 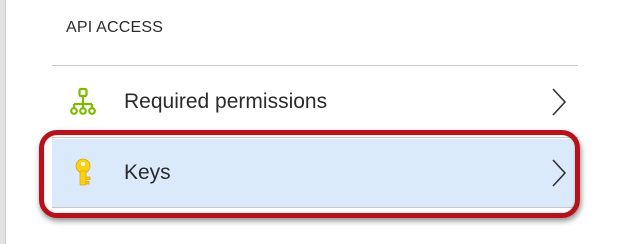 What do you see at coordinates (83, 101) in the screenshot?
I see `hierarchy-network-icon` at bounding box center [83, 101].